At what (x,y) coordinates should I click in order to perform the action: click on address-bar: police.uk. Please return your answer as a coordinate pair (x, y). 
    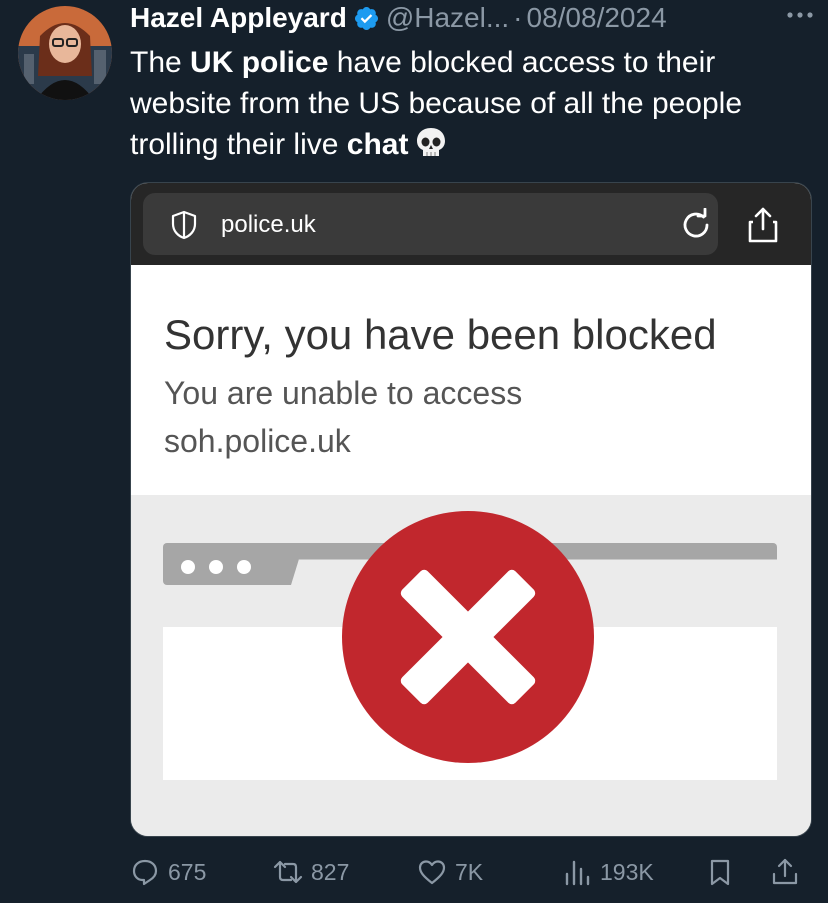
    Looking at the image, I should click on (430, 224).